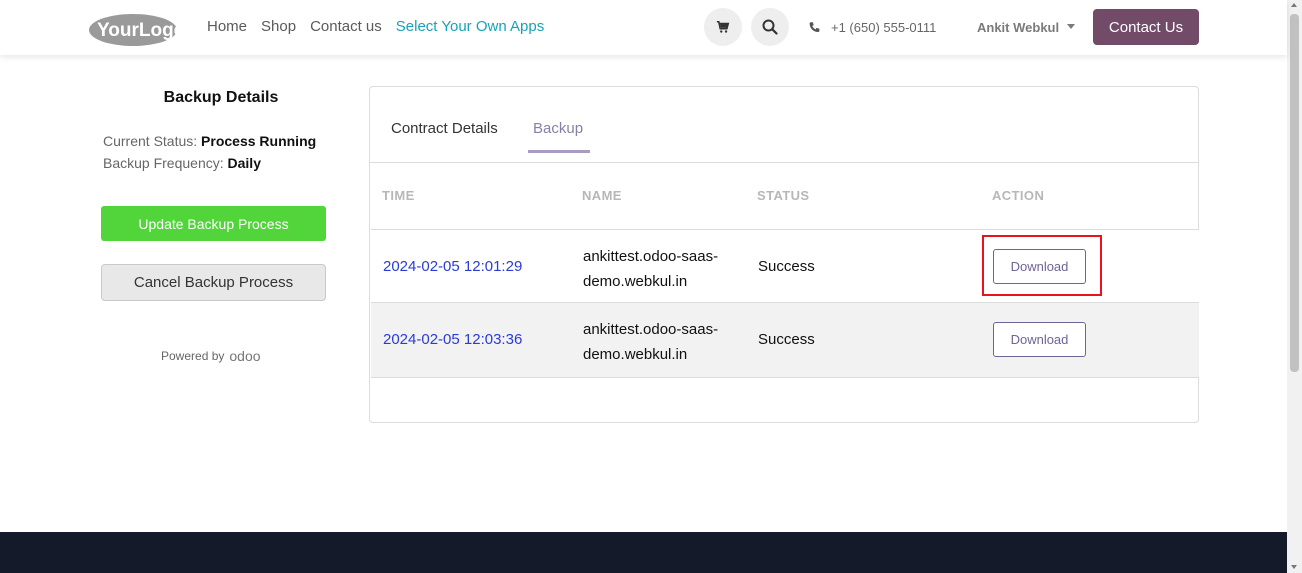 This screenshot has width=1302, height=573. Describe the element at coordinates (784, 125) in the screenshot. I see `tab-bar: Contract Details Backup` at that location.